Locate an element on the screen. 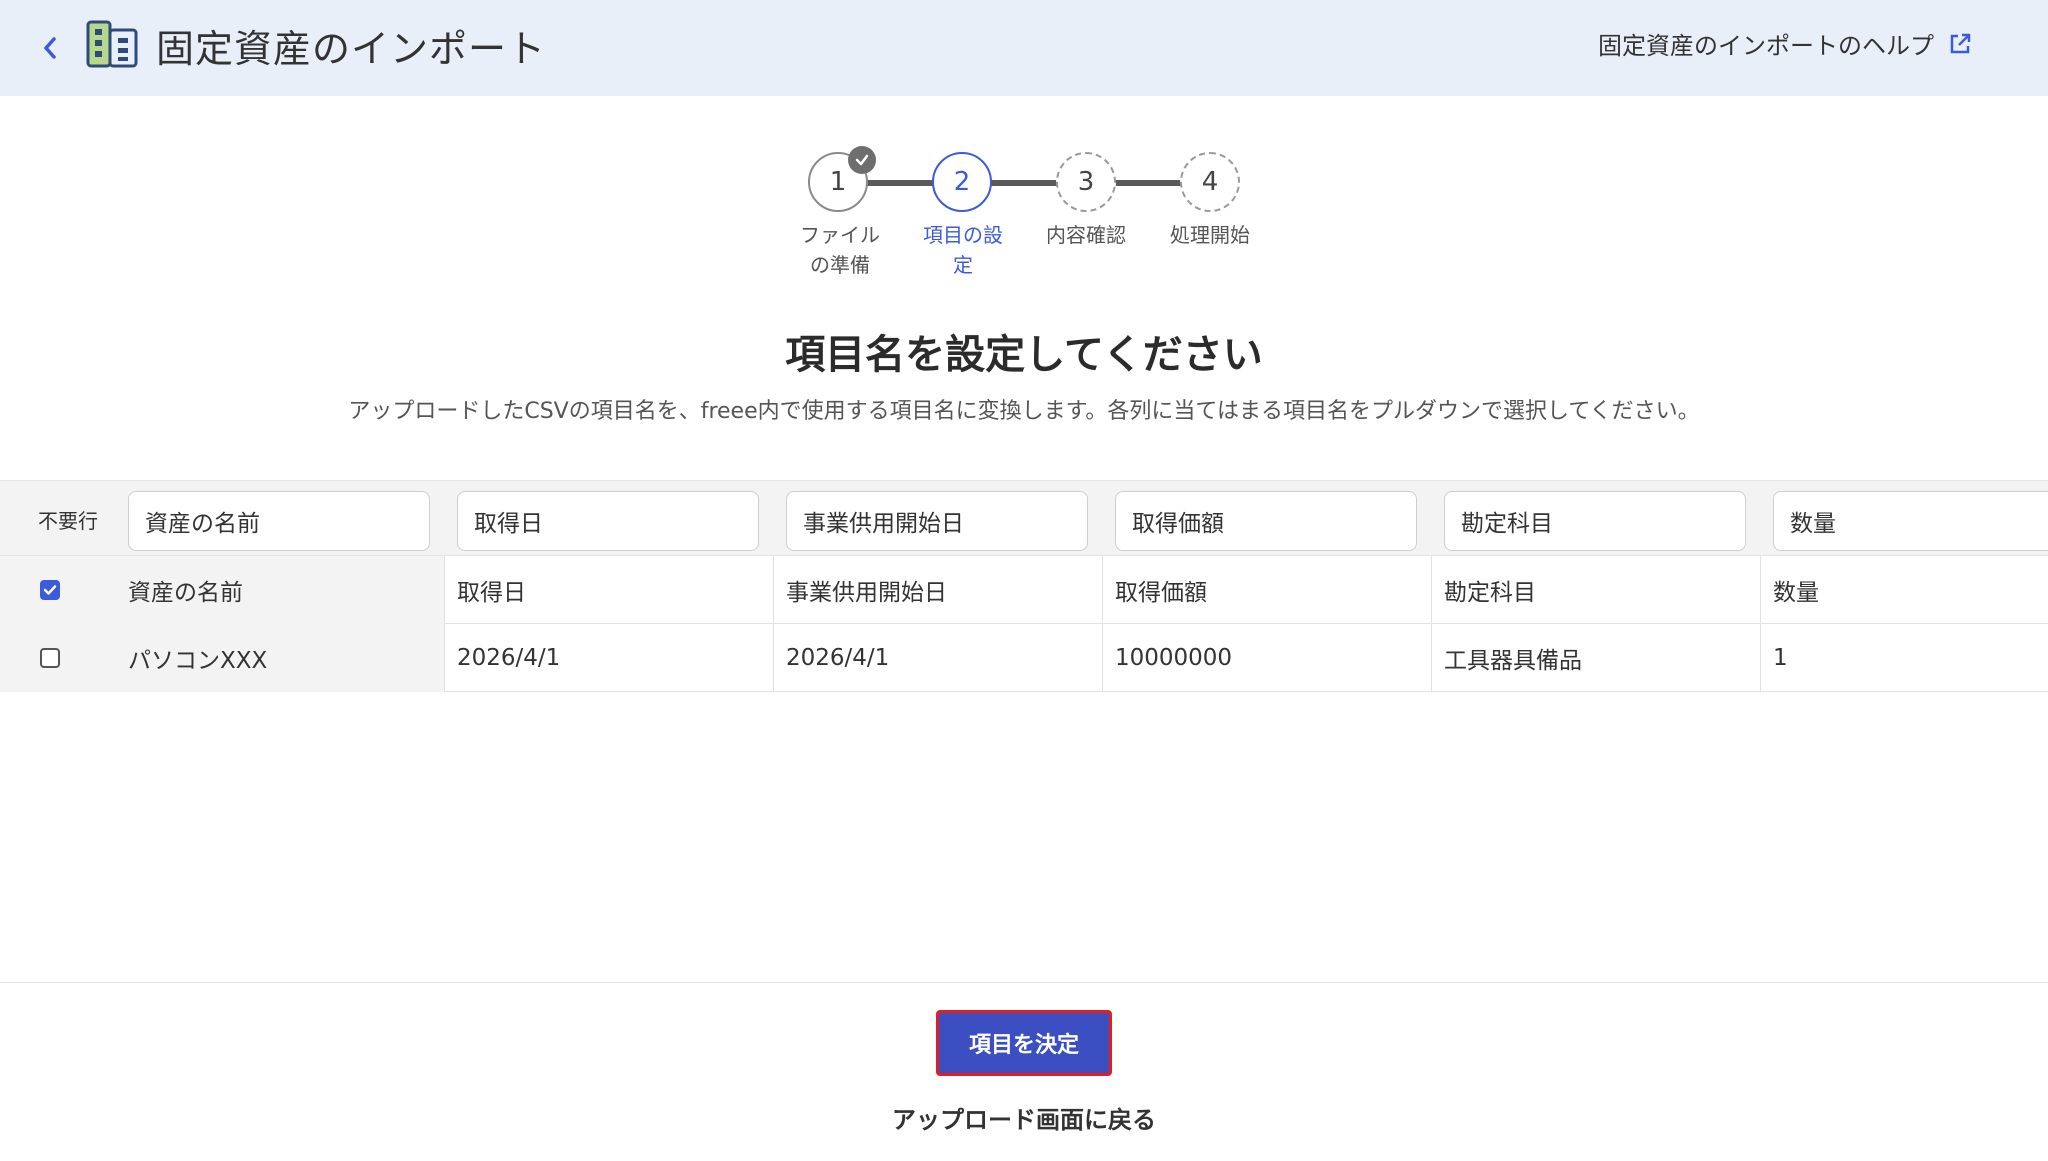 This screenshot has width=2048, height=1161. step-number: 4 is located at coordinates (1210, 182).